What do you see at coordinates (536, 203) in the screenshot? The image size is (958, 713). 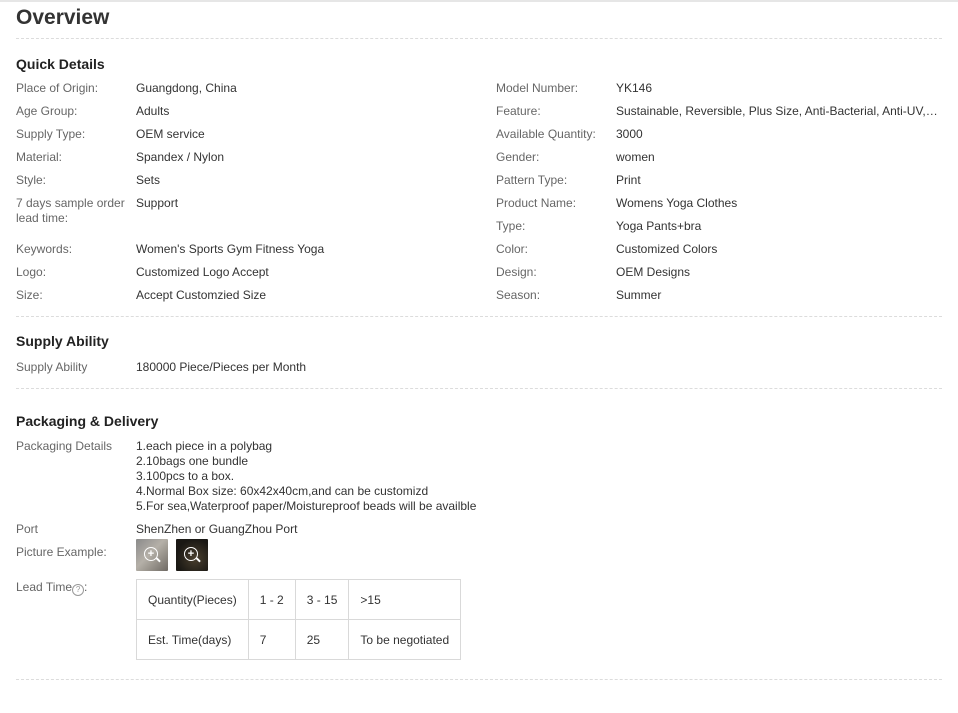 I see `detail-label: Product Name:` at bounding box center [536, 203].